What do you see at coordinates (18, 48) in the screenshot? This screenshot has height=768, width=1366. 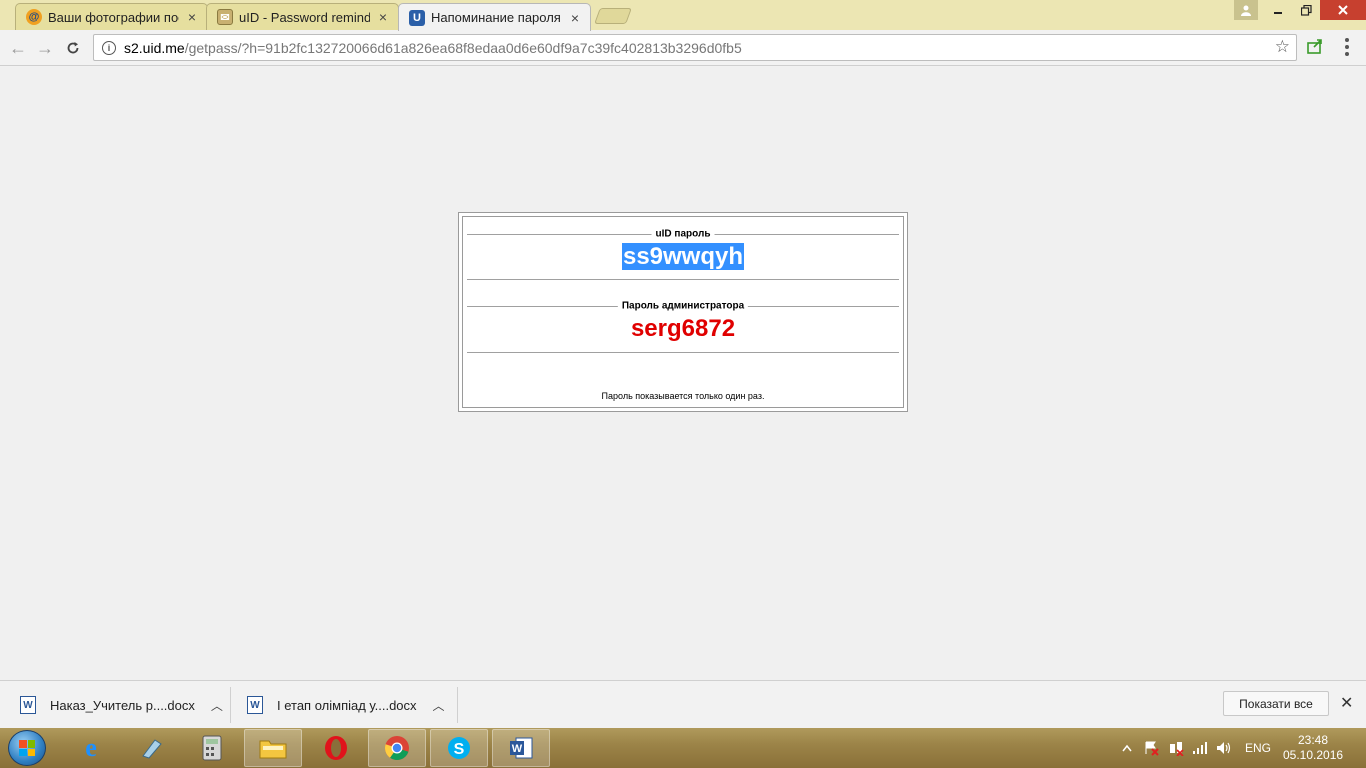 I see `back-arrow-icon: ←` at bounding box center [18, 48].